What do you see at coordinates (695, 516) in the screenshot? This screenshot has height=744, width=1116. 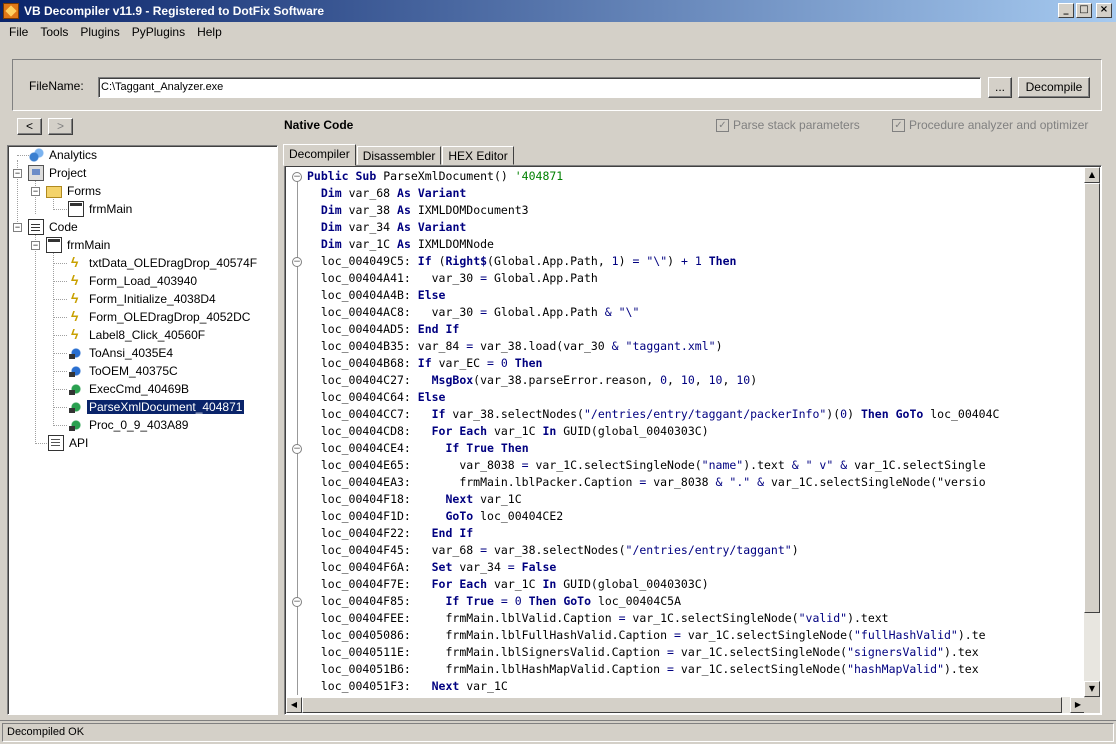 I see `code-line: loc_00404F1D: GoTo loc_00404CE2` at bounding box center [695, 516].